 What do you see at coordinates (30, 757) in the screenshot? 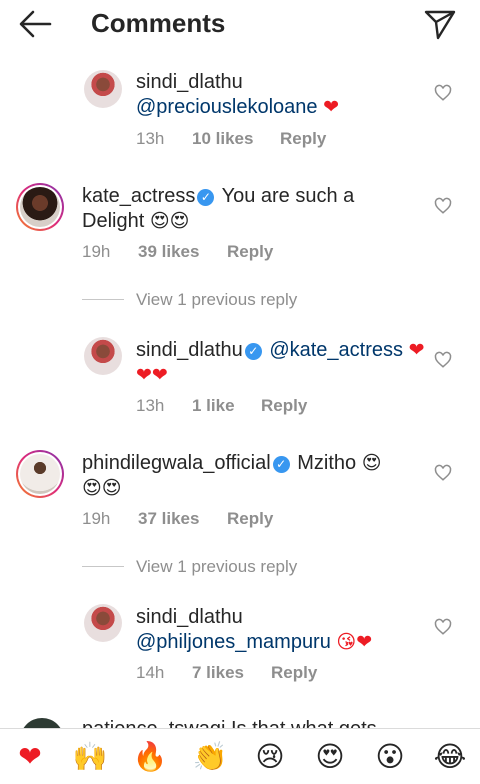
I see `emoji-heart-button: ❤` at bounding box center [30, 757].